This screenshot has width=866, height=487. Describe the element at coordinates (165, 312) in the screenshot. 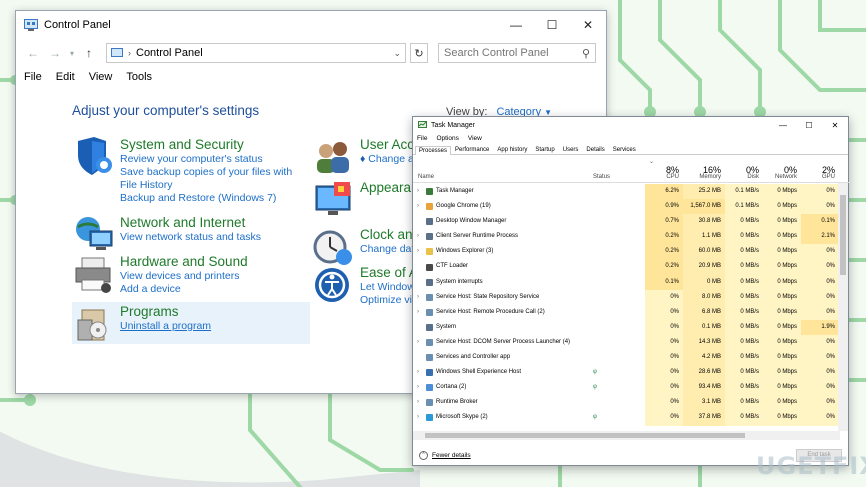

I see `category-heading: Programs` at that location.